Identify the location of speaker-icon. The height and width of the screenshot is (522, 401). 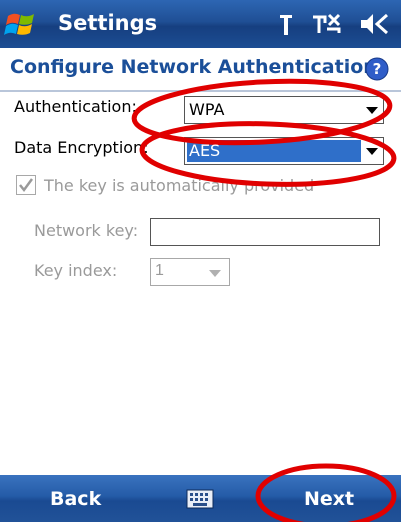
(374, 24).